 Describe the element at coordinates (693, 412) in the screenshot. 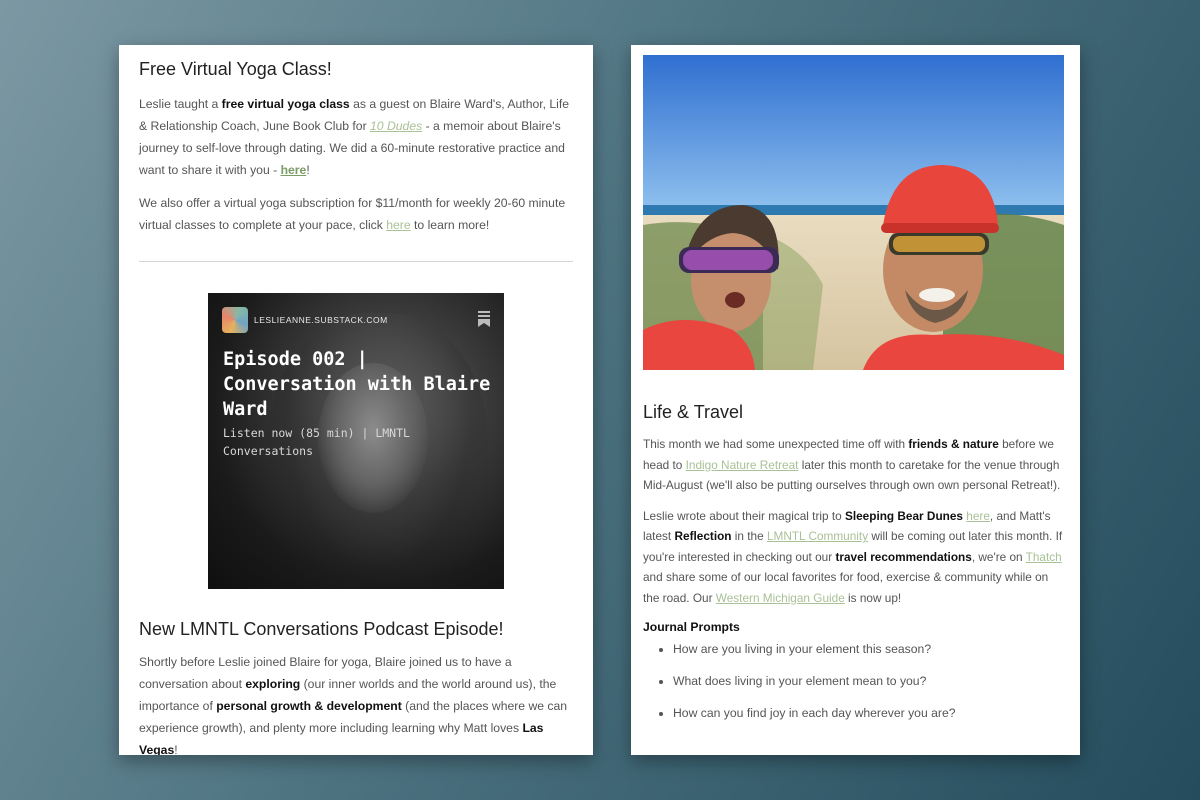

I see `life-travel-title: Life & Travel` at that location.